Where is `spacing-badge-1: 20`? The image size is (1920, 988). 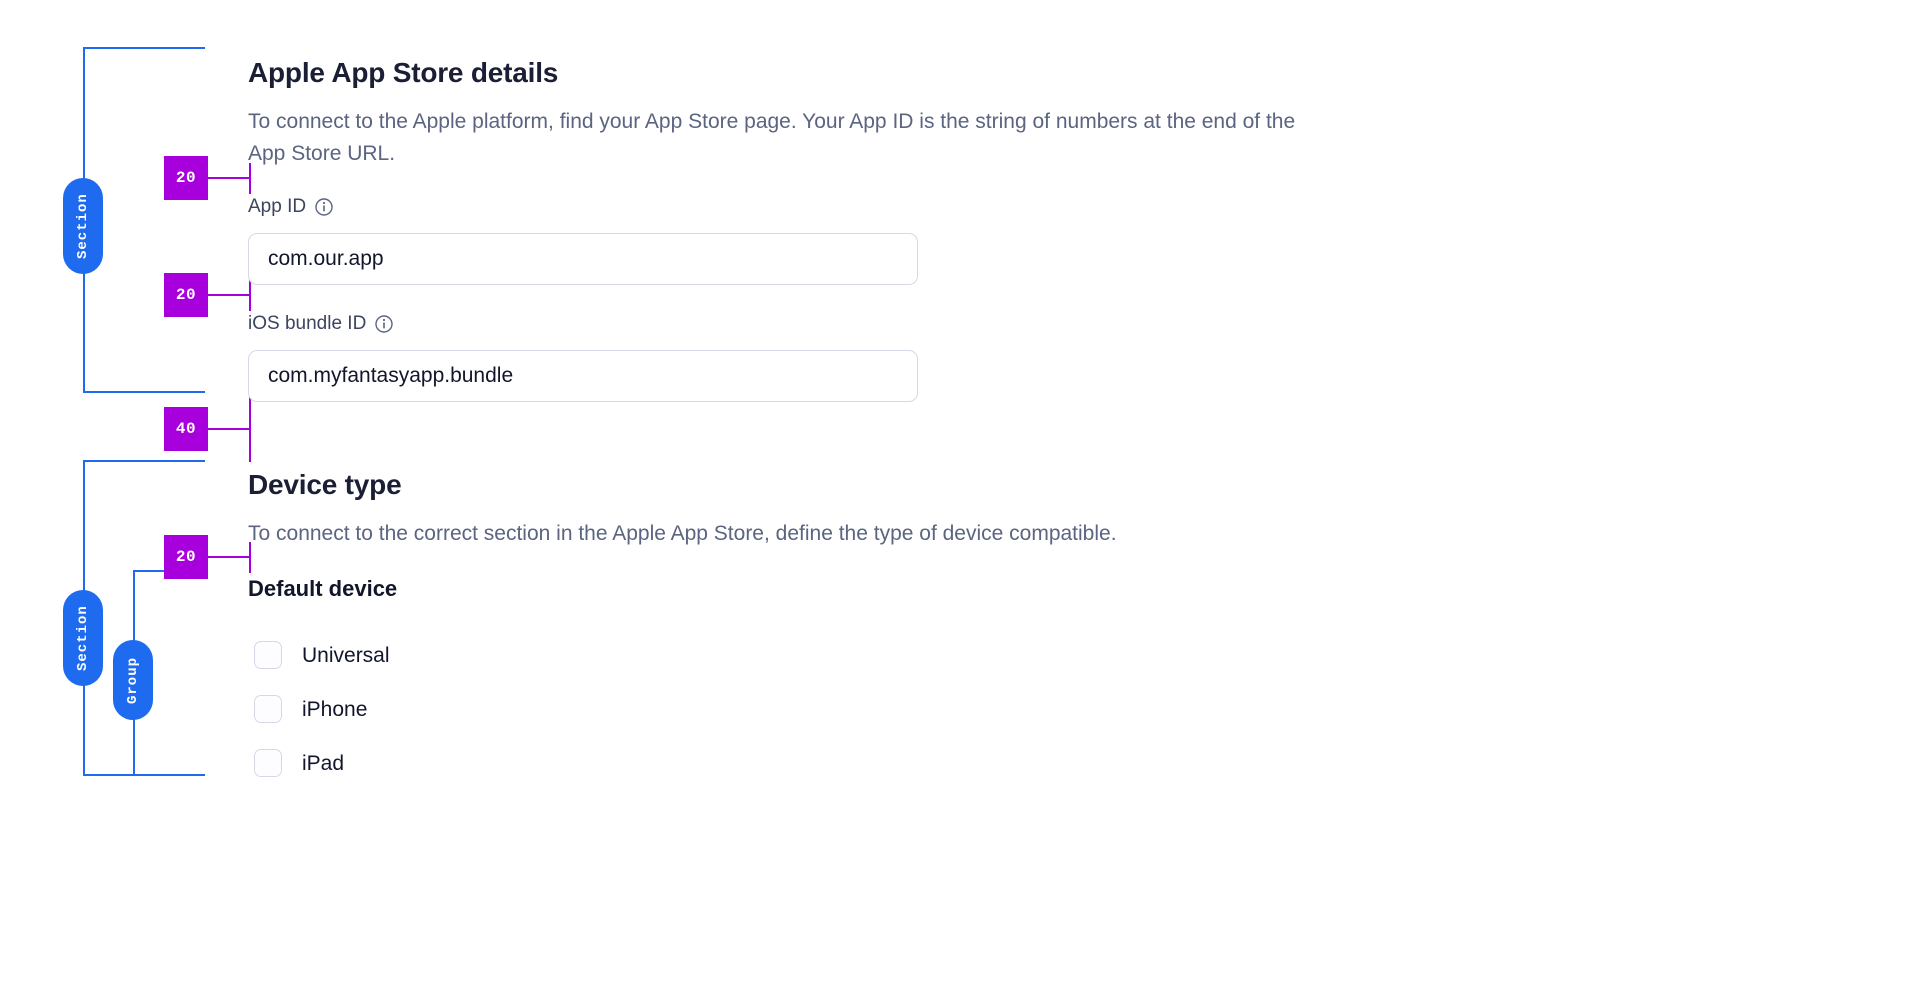 spacing-badge-1: 20 is located at coordinates (186, 178).